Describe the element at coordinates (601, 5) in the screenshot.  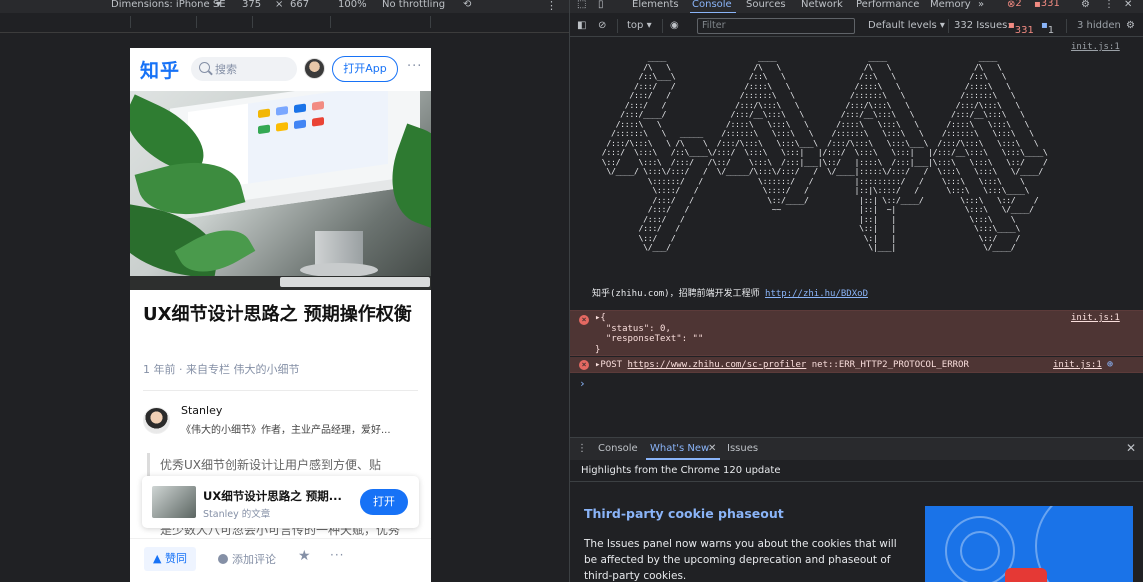
I see `device-toggle-icon: ▯` at that location.